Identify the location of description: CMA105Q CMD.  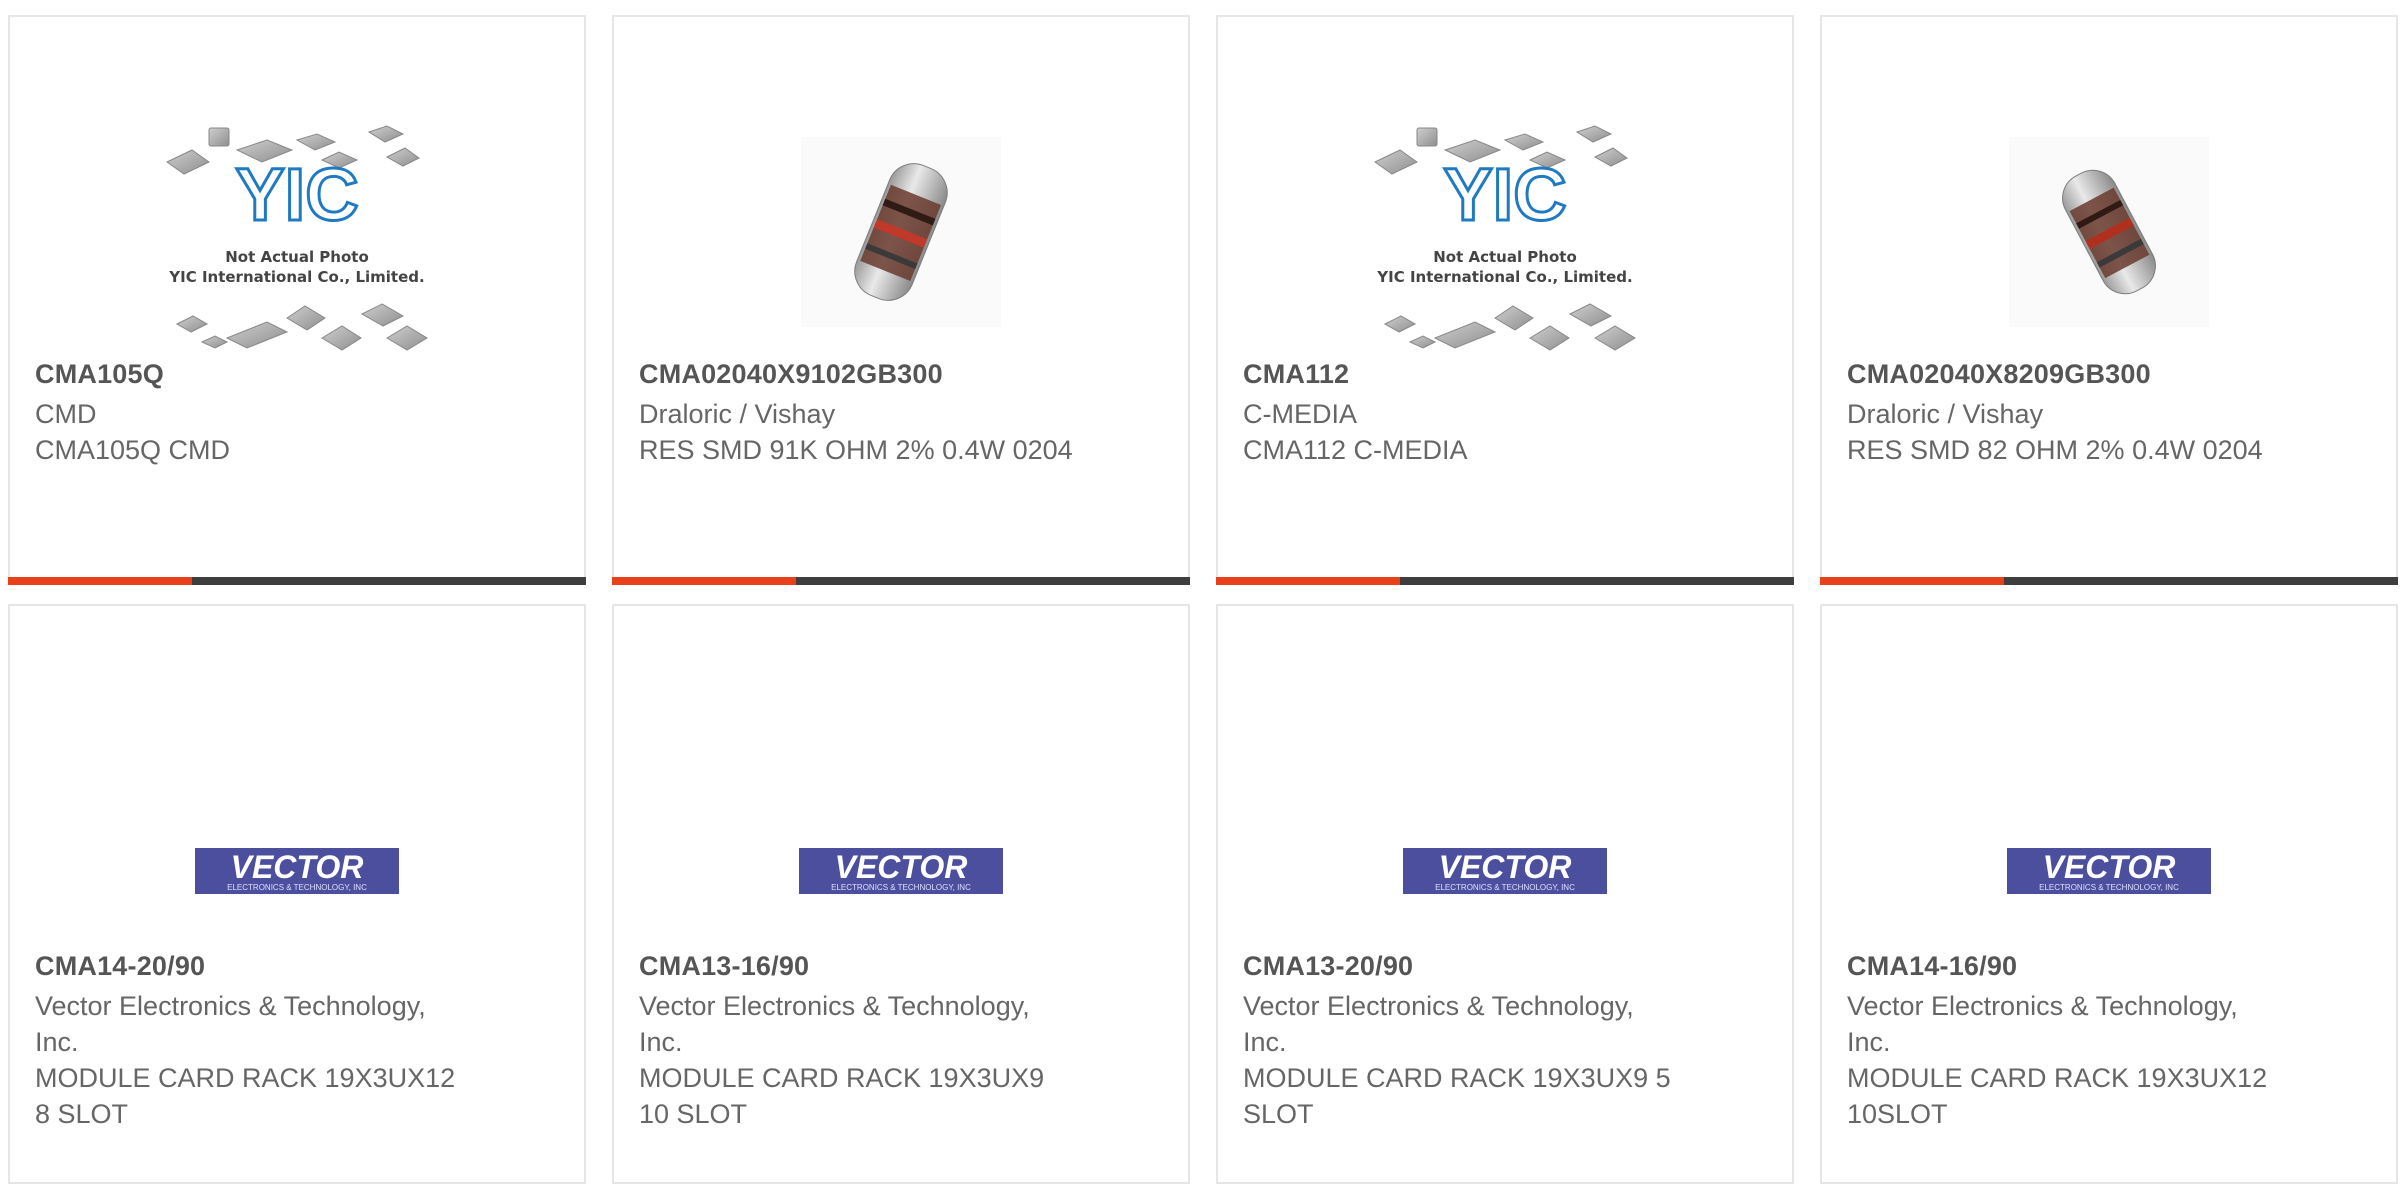
(133, 450).